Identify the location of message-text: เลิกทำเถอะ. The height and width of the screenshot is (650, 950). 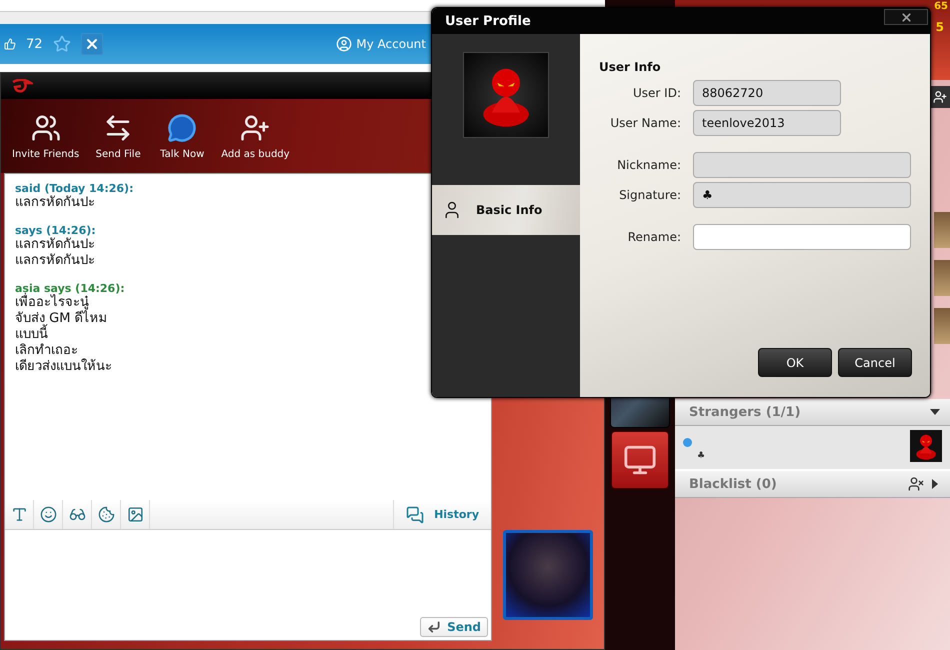
(46, 350).